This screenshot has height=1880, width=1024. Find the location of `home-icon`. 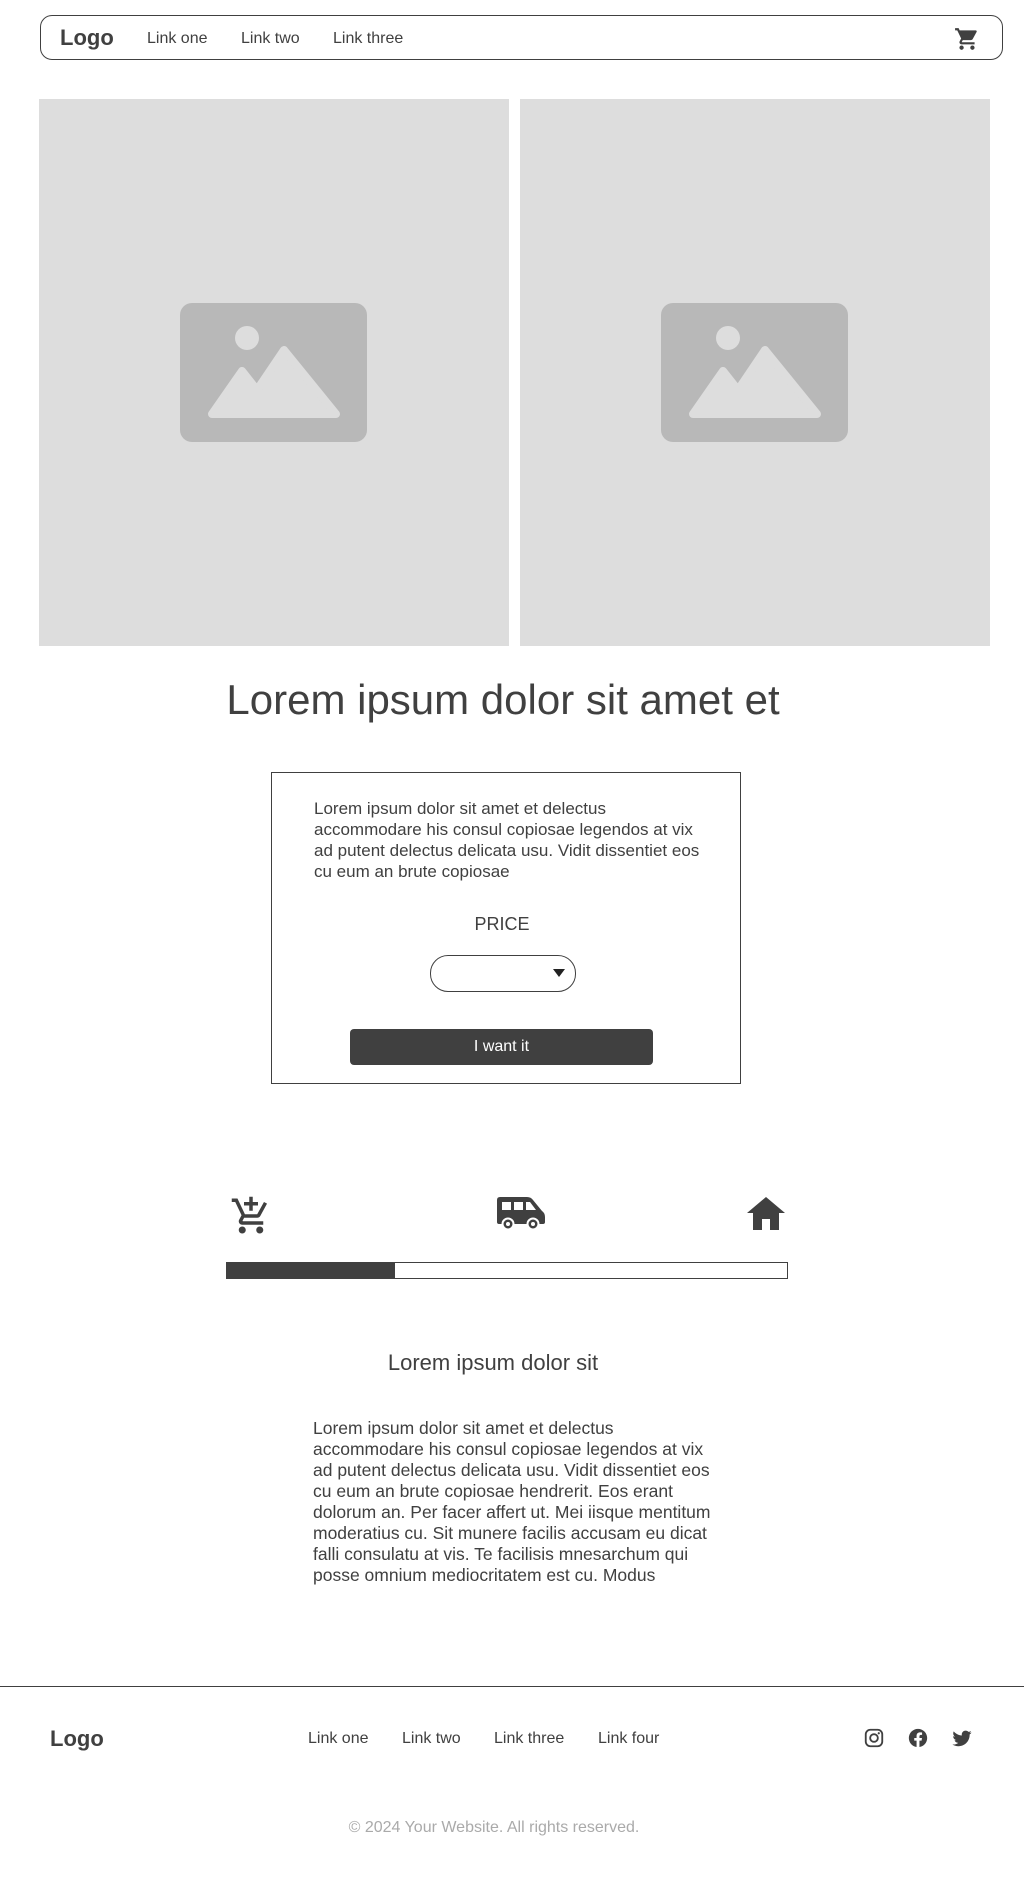

home-icon is located at coordinates (766, 1213).